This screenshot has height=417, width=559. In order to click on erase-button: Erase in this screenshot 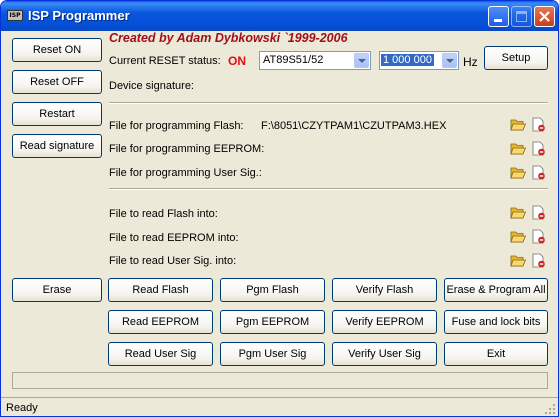, I will do `click(57, 290)`.